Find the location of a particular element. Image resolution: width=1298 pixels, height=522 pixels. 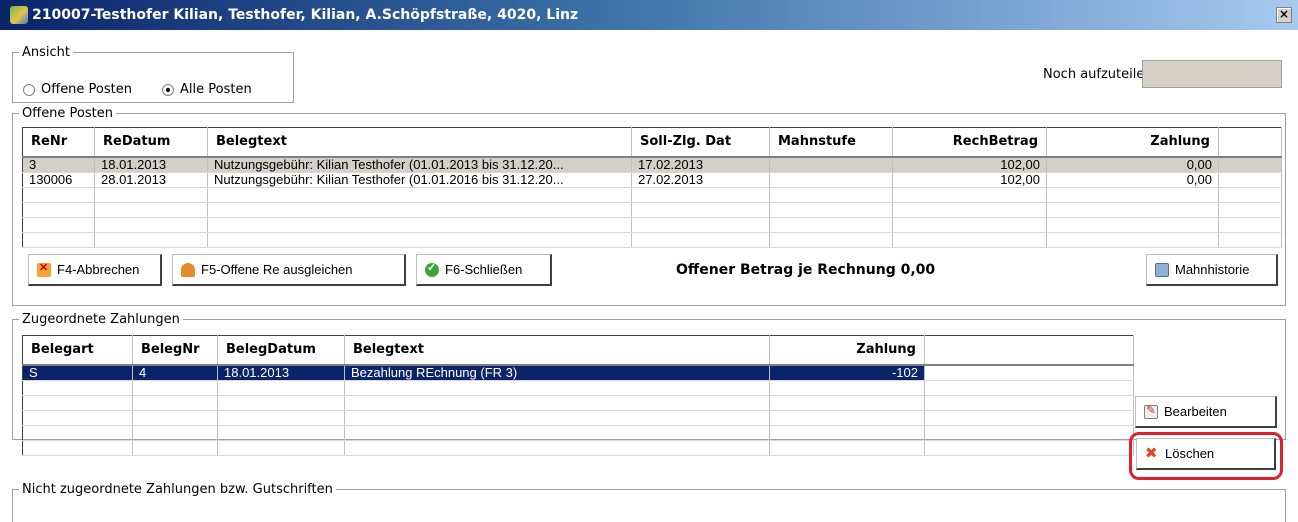

open-amount-text: Offener Betrag je Rechnung 0,00 is located at coordinates (806, 270).